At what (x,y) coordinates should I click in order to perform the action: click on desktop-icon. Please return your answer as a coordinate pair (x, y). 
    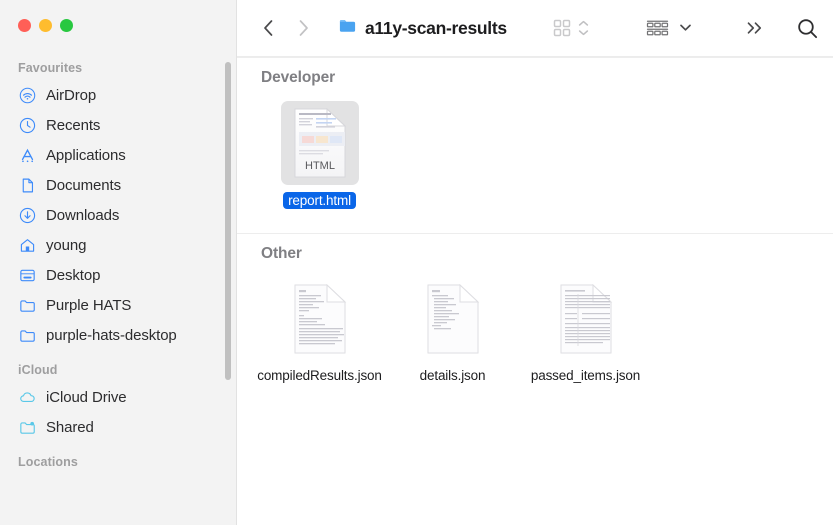
    Looking at the image, I should click on (27, 275).